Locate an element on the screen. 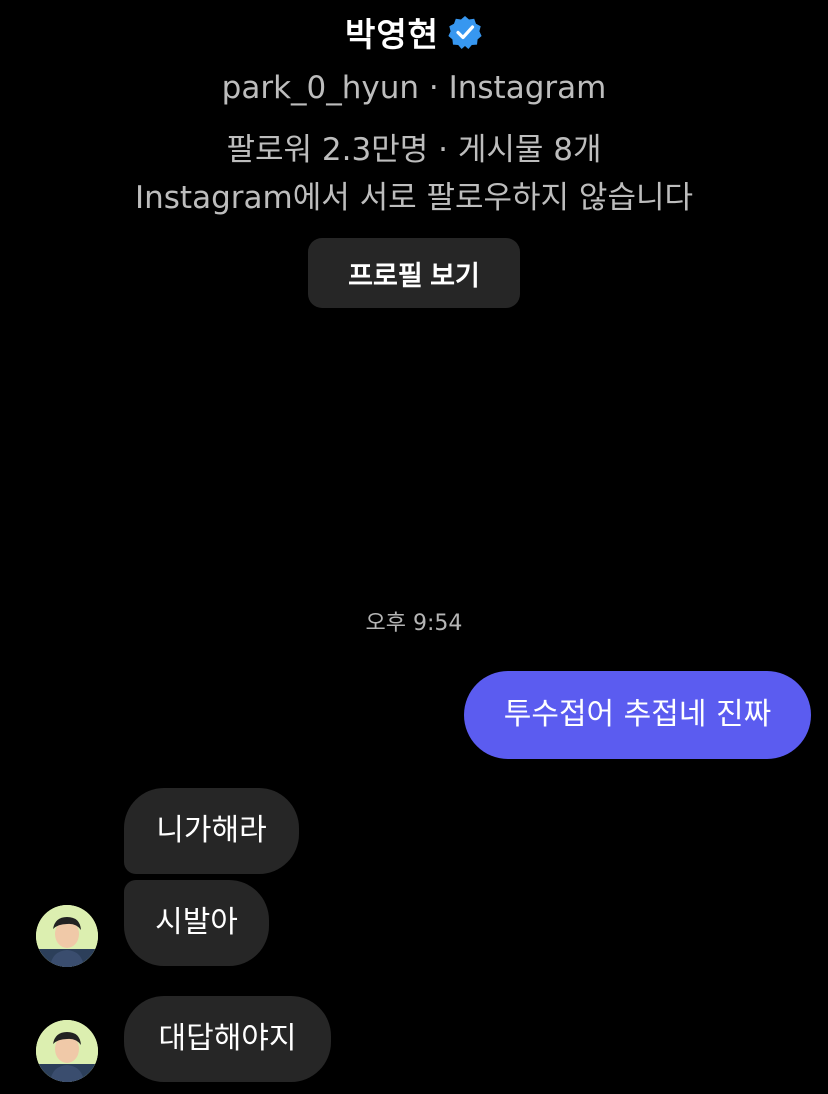 The image size is (828, 1094). profile-name-row: 박영현 is located at coordinates (414, 32).